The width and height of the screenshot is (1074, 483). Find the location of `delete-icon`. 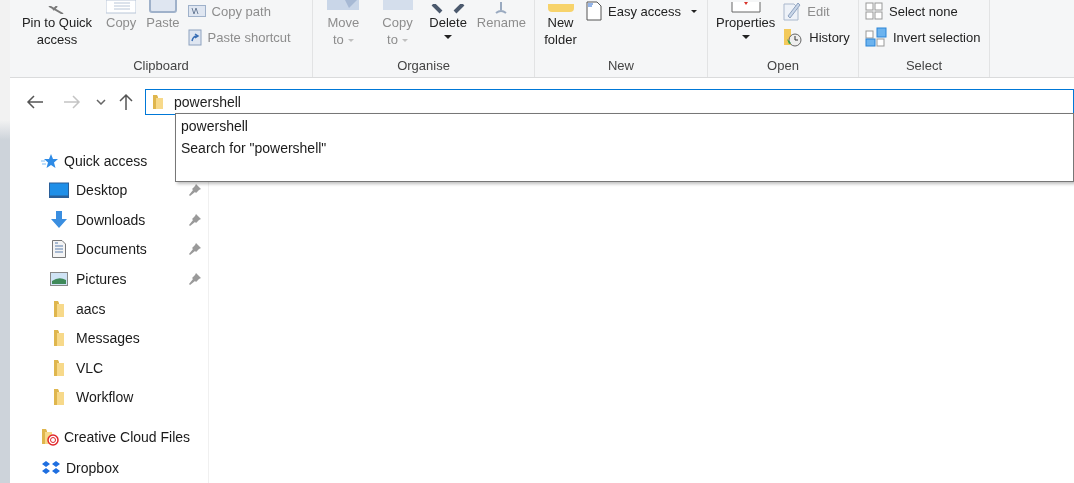

delete-icon is located at coordinates (448, 9).